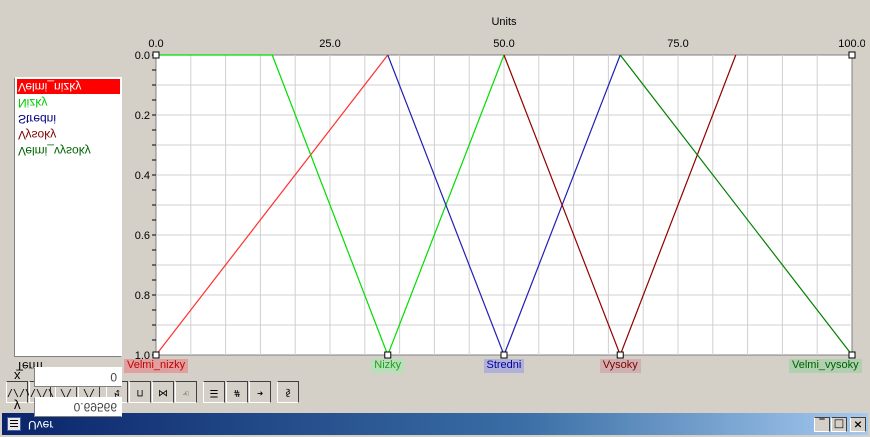 This screenshot has height=437, width=870. Describe the element at coordinates (504, 22) in the screenshot. I see `x-axis-label: Units` at that location.